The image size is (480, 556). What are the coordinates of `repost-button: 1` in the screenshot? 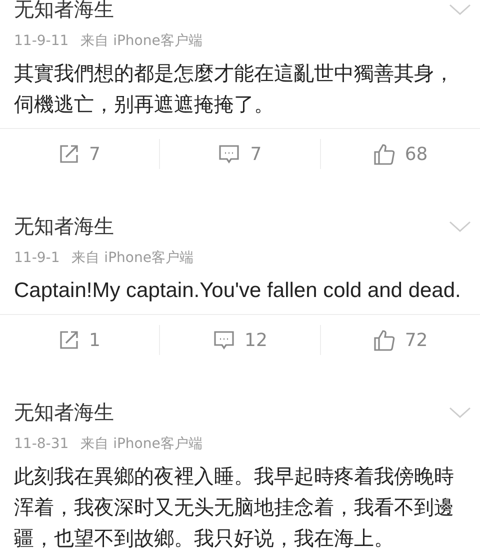 It's located at (80, 340).